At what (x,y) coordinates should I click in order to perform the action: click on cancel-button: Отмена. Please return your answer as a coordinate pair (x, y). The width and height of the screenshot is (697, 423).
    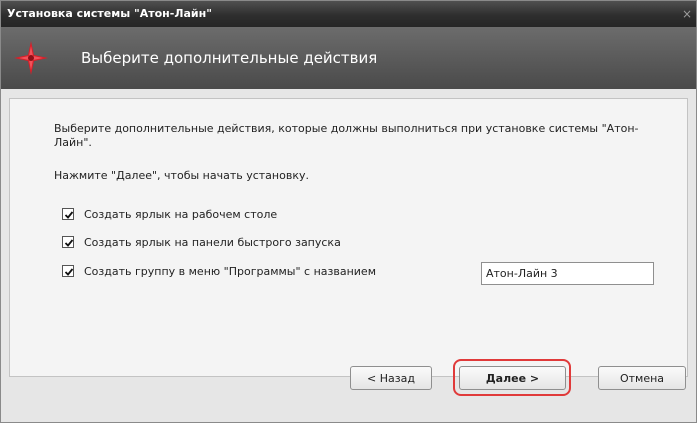
    Looking at the image, I should click on (642, 378).